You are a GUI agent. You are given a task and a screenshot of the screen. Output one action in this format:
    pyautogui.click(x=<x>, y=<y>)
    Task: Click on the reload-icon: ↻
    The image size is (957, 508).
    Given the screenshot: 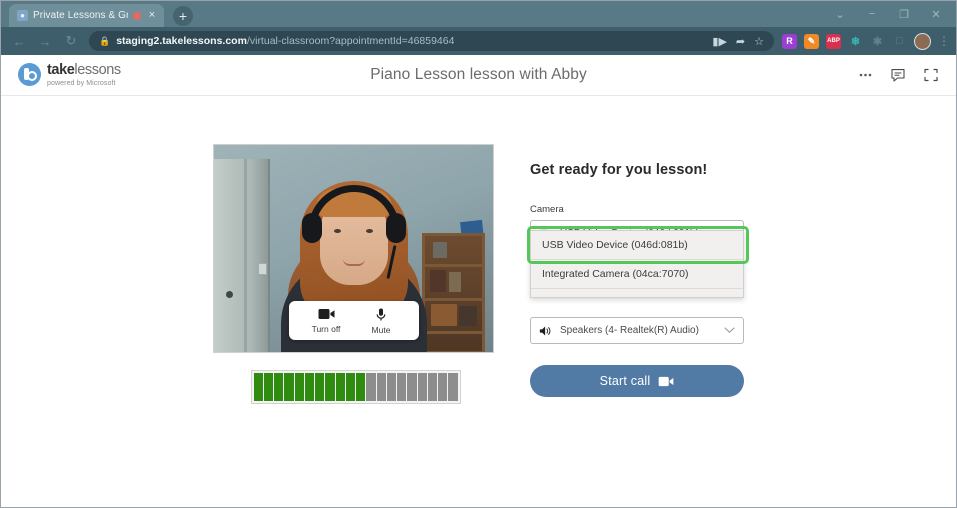 What is the action you would take?
    pyautogui.click(x=71, y=41)
    